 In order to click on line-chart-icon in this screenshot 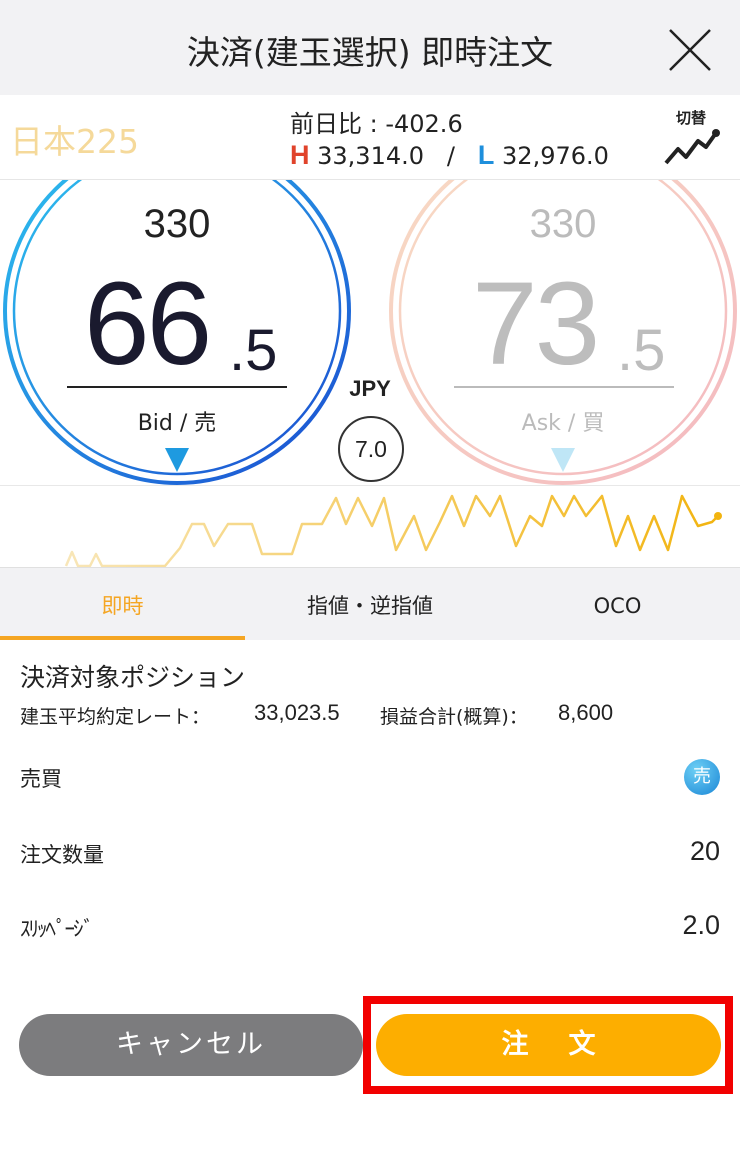, I will do `click(692, 147)`.